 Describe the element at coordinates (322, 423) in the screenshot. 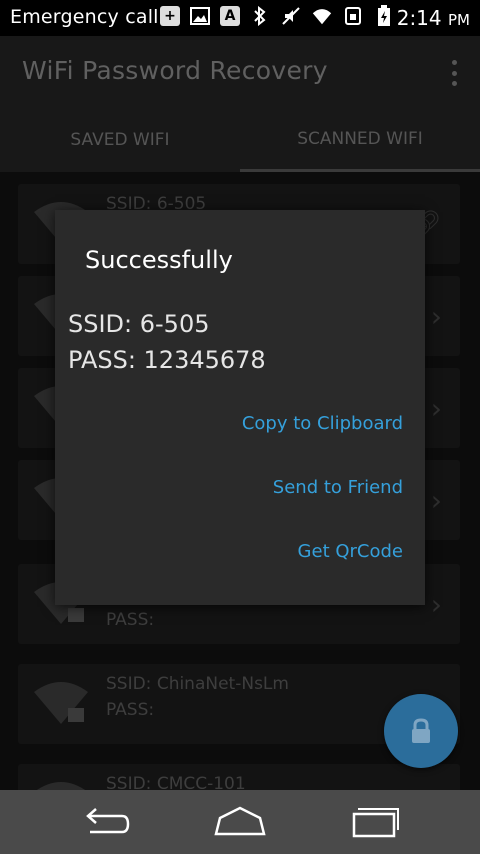

I see `copy-to-clipboard-button: Copy to Clipboard` at that location.